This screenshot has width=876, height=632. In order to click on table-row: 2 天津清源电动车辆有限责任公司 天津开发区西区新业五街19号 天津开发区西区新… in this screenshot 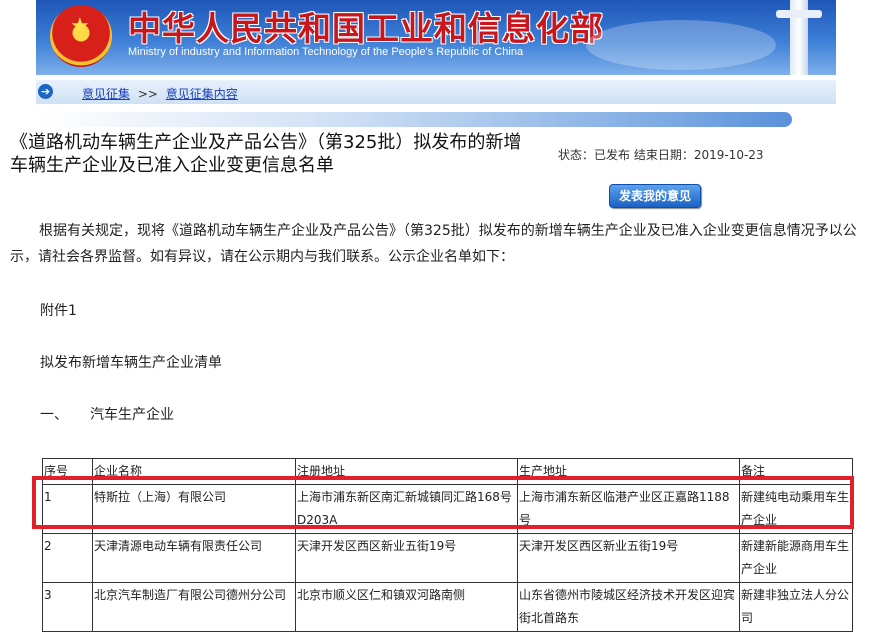, I will do `click(447, 558)`.